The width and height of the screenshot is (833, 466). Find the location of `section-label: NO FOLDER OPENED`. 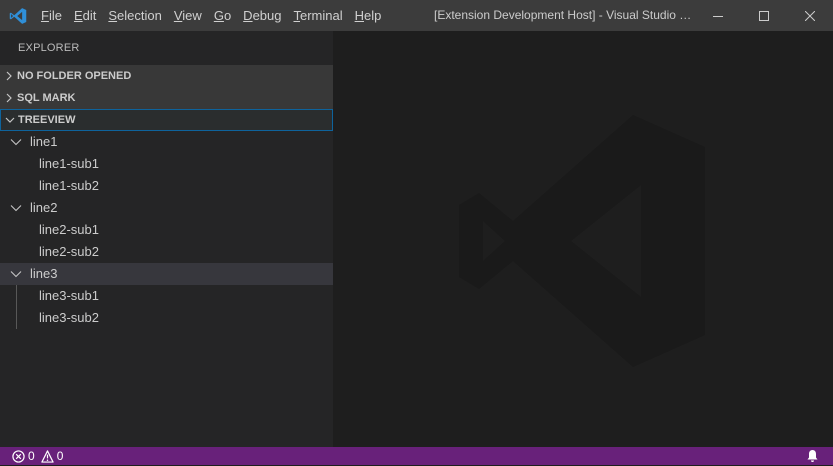

section-label: NO FOLDER OPENED is located at coordinates (74, 76).